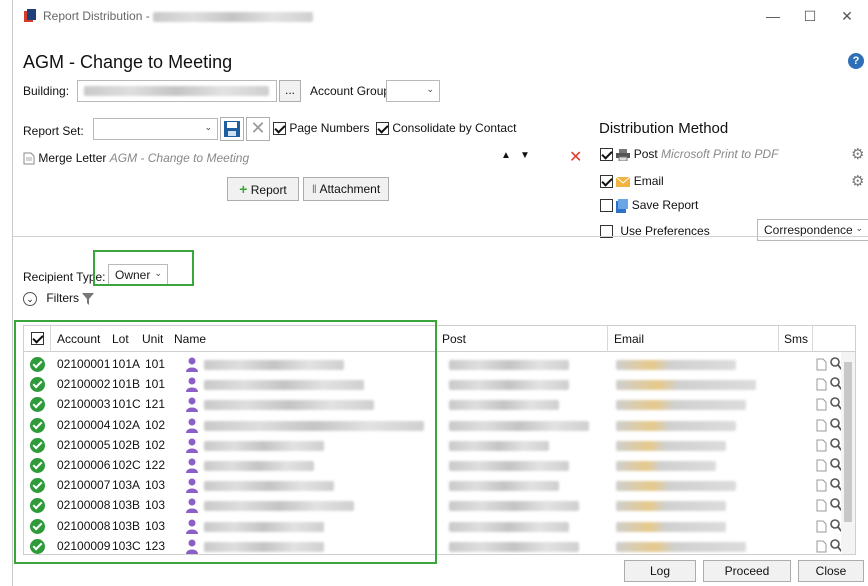 This screenshot has width=868, height=586. I want to click on post-option: Post Microsoft Print to PDF, so click(689, 154).